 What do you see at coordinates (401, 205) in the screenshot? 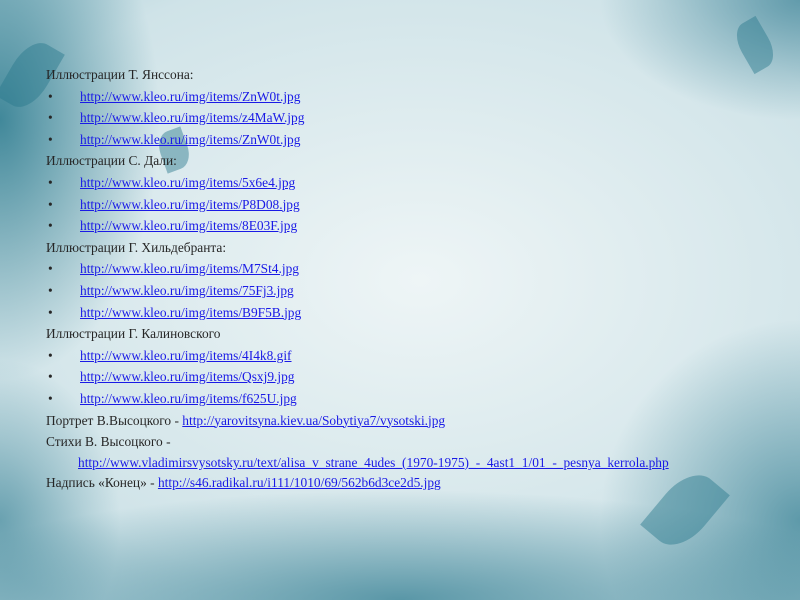
I see `list-item: • http://www.kleo.ru/img/items/P8D08.jpg` at bounding box center [401, 205].